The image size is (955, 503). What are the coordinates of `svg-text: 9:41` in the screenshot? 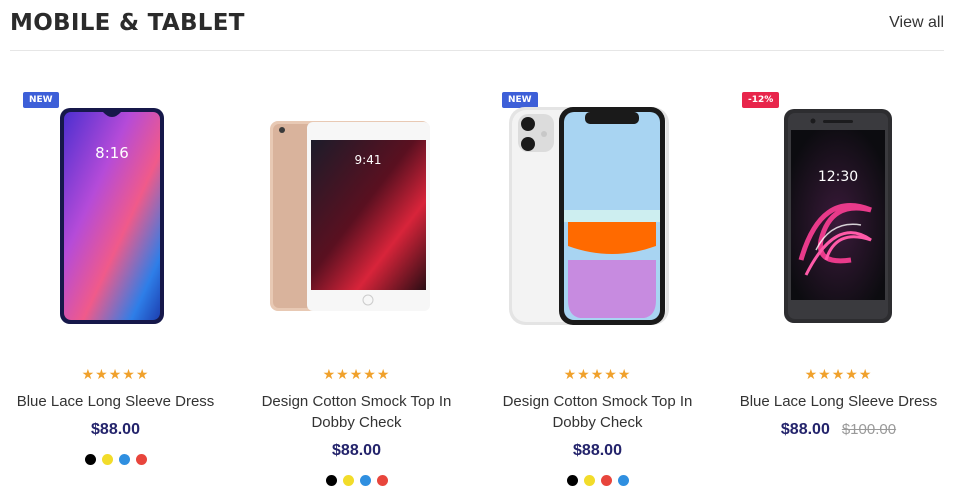 It's located at (368, 160).